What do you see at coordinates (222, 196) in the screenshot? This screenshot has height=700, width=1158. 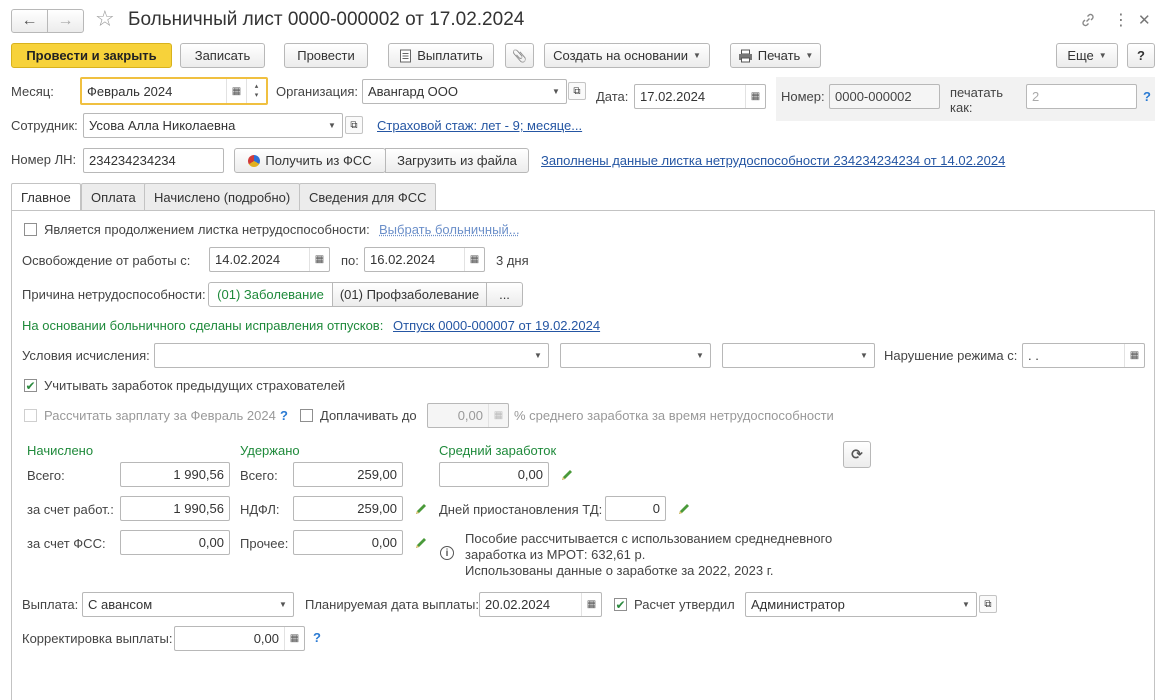 I see `tab-accrued-detailed: Начислено (подробно)` at bounding box center [222, 196].